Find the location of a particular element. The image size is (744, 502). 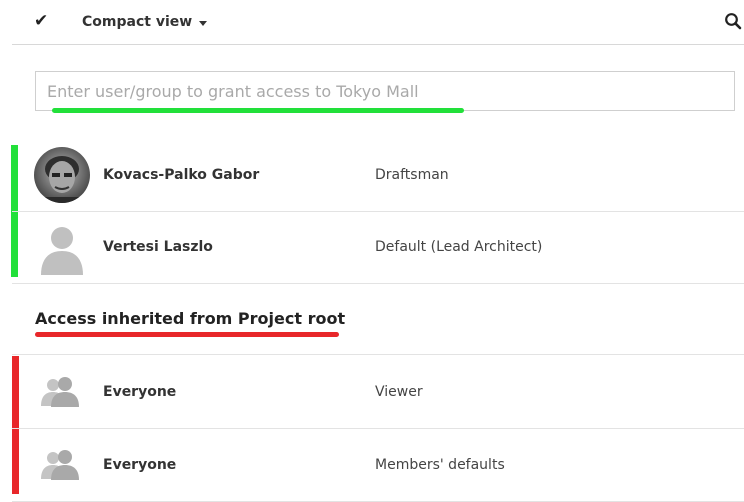

search-icon is located at coordinates (733, 21).